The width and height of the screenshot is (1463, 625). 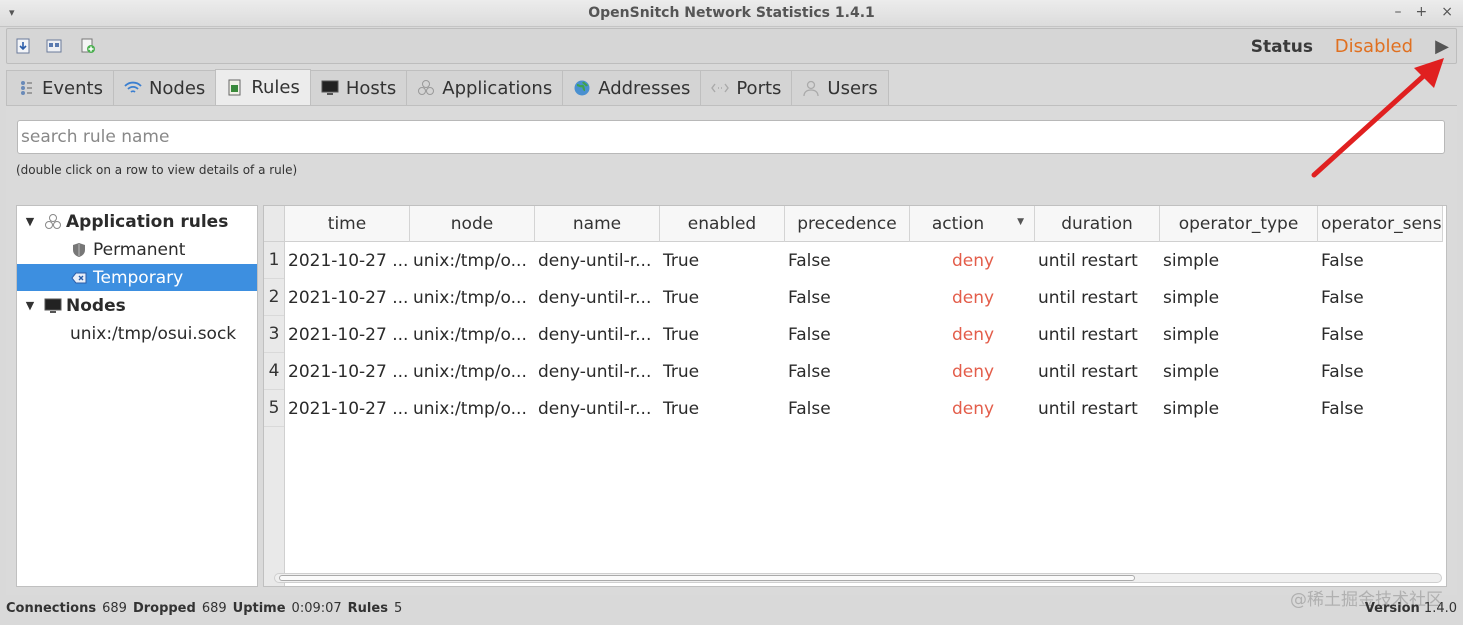 I want to click on ports-icon, so click(x=720, y=88).